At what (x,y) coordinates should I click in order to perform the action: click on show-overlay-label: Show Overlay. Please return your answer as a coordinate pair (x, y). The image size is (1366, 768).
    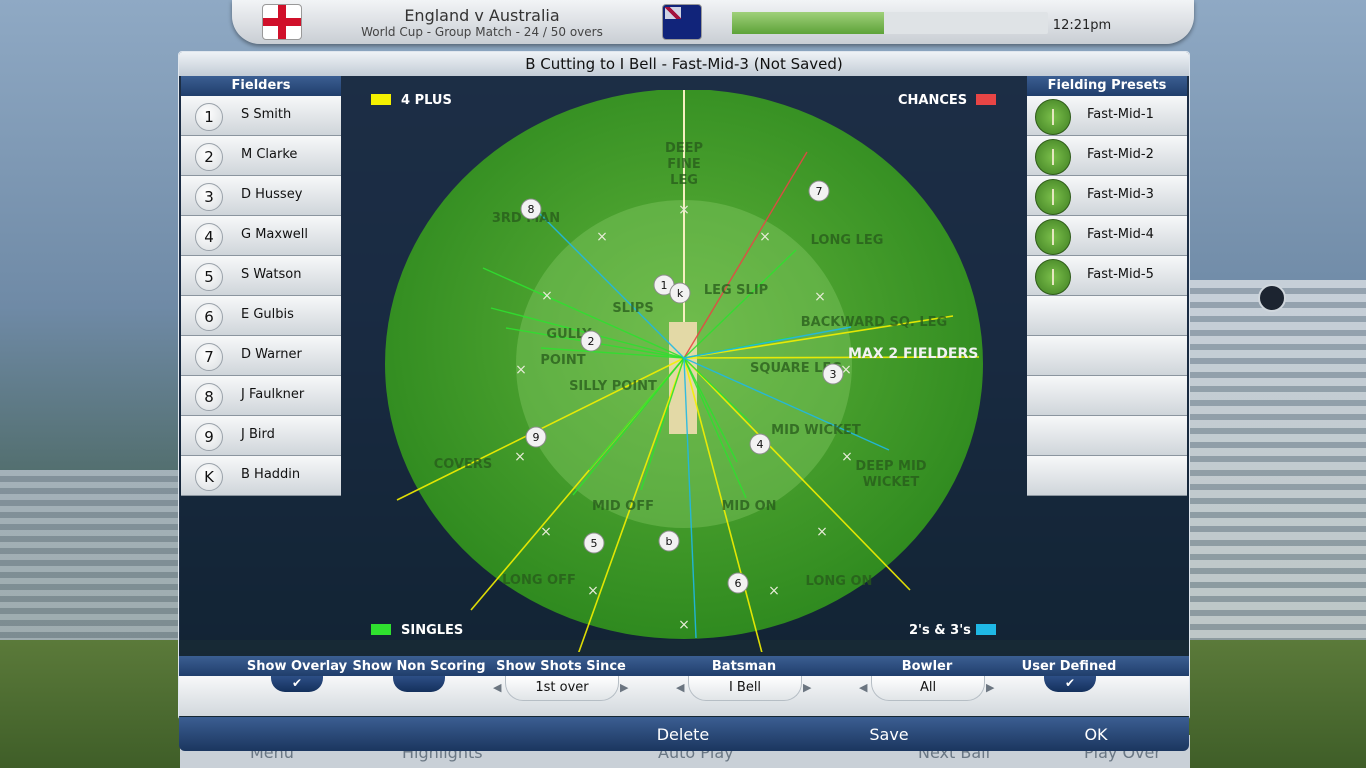
    Looking at the image, I should click on (297, 666).